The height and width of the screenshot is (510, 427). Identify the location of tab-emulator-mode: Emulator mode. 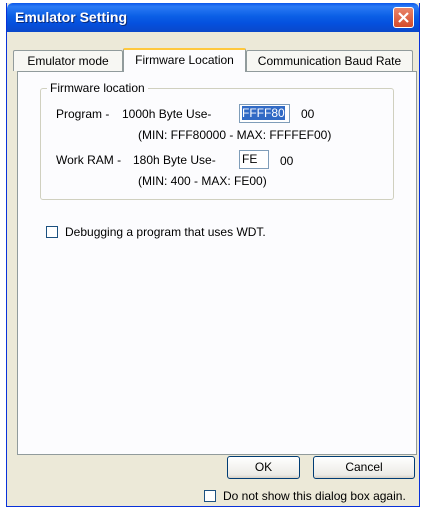
(68, 60).